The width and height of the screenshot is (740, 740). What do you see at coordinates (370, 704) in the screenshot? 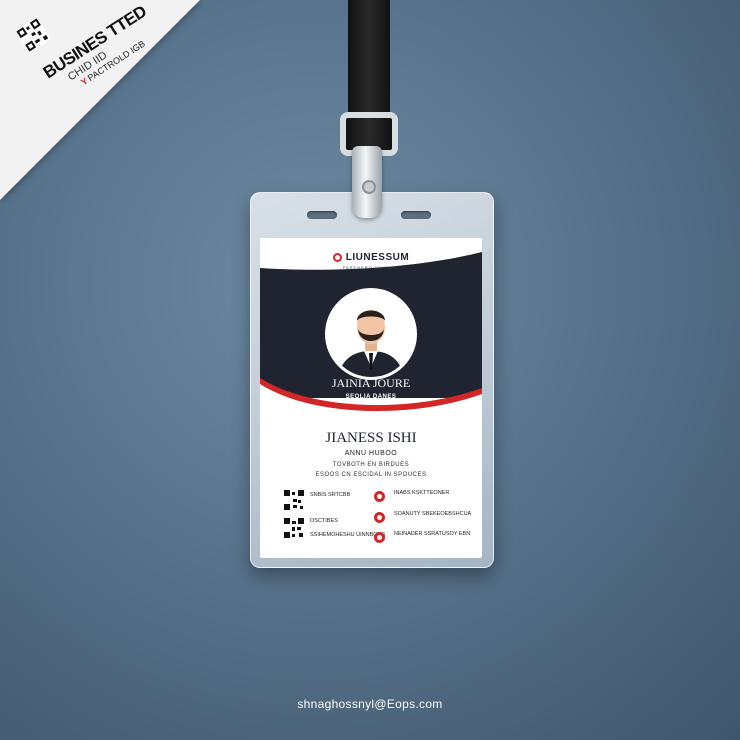
I see `footer-email: shnaghossnyl@Eops.com` at bounding box center [370, 704].